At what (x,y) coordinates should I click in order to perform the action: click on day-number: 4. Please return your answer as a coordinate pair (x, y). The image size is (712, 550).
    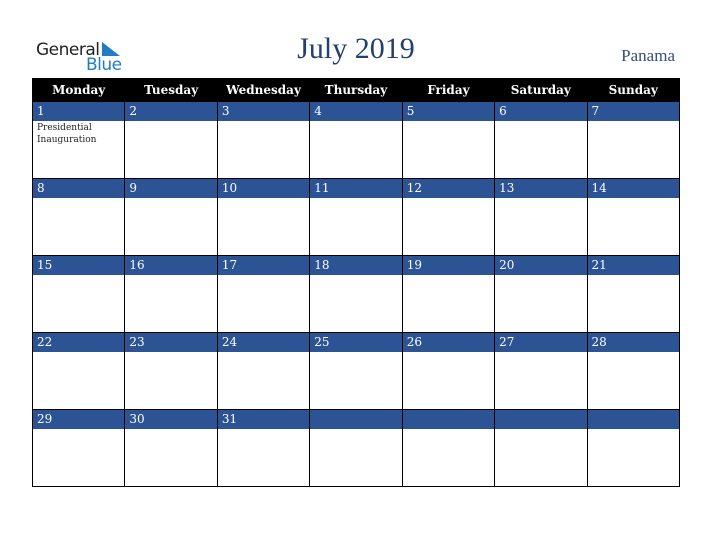
    Looking at the image, I should click on (356, 111).